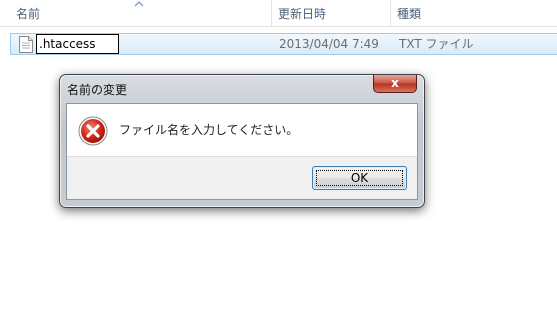 Image resolution: width=557 pixels, height=312 pixels. I want to click on file-type: TXT ファイル, so click(436, 44).